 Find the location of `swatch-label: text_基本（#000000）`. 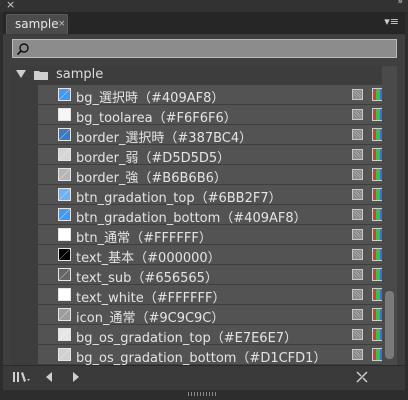

swatch-label: text_基本（#000000） is located at coordinates (148, 258).